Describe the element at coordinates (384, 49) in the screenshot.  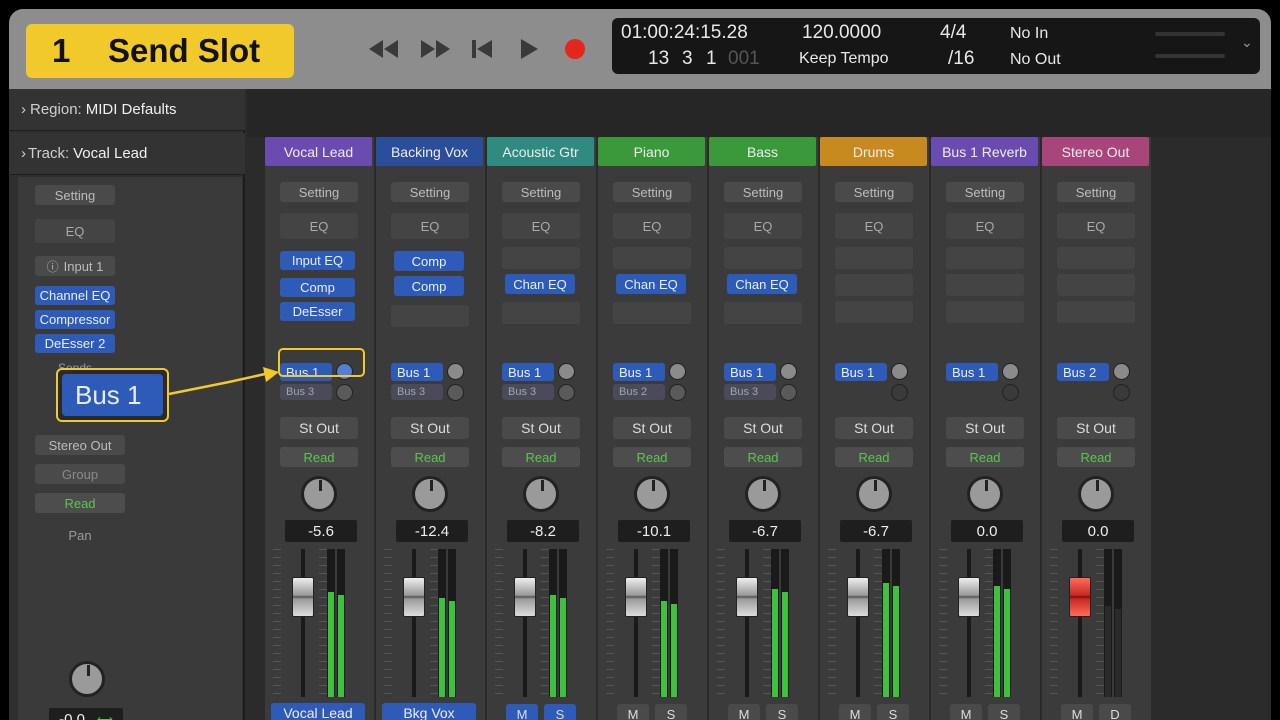
I see `rewind-button` at that location.